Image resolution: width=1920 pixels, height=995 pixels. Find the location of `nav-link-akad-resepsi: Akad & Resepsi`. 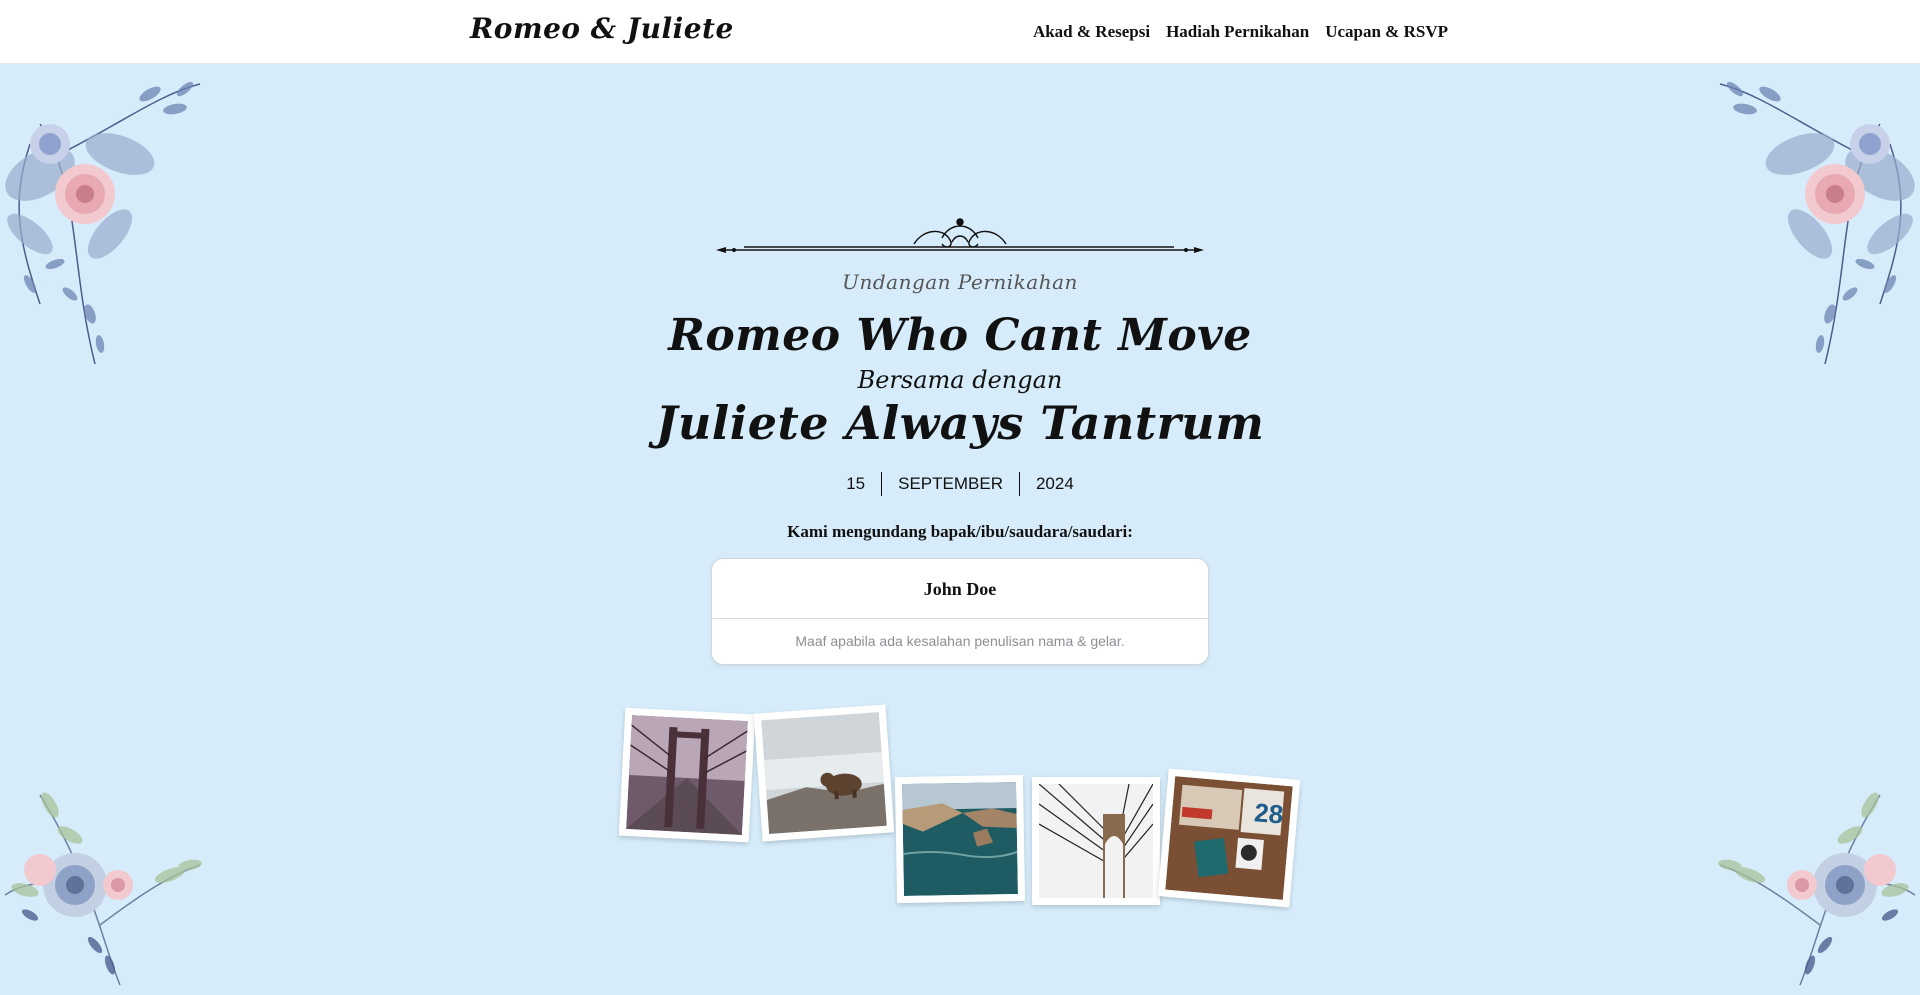

nav-link-akad-resepsi: Akad & Resepsi is located at coordinates (1091, 32).